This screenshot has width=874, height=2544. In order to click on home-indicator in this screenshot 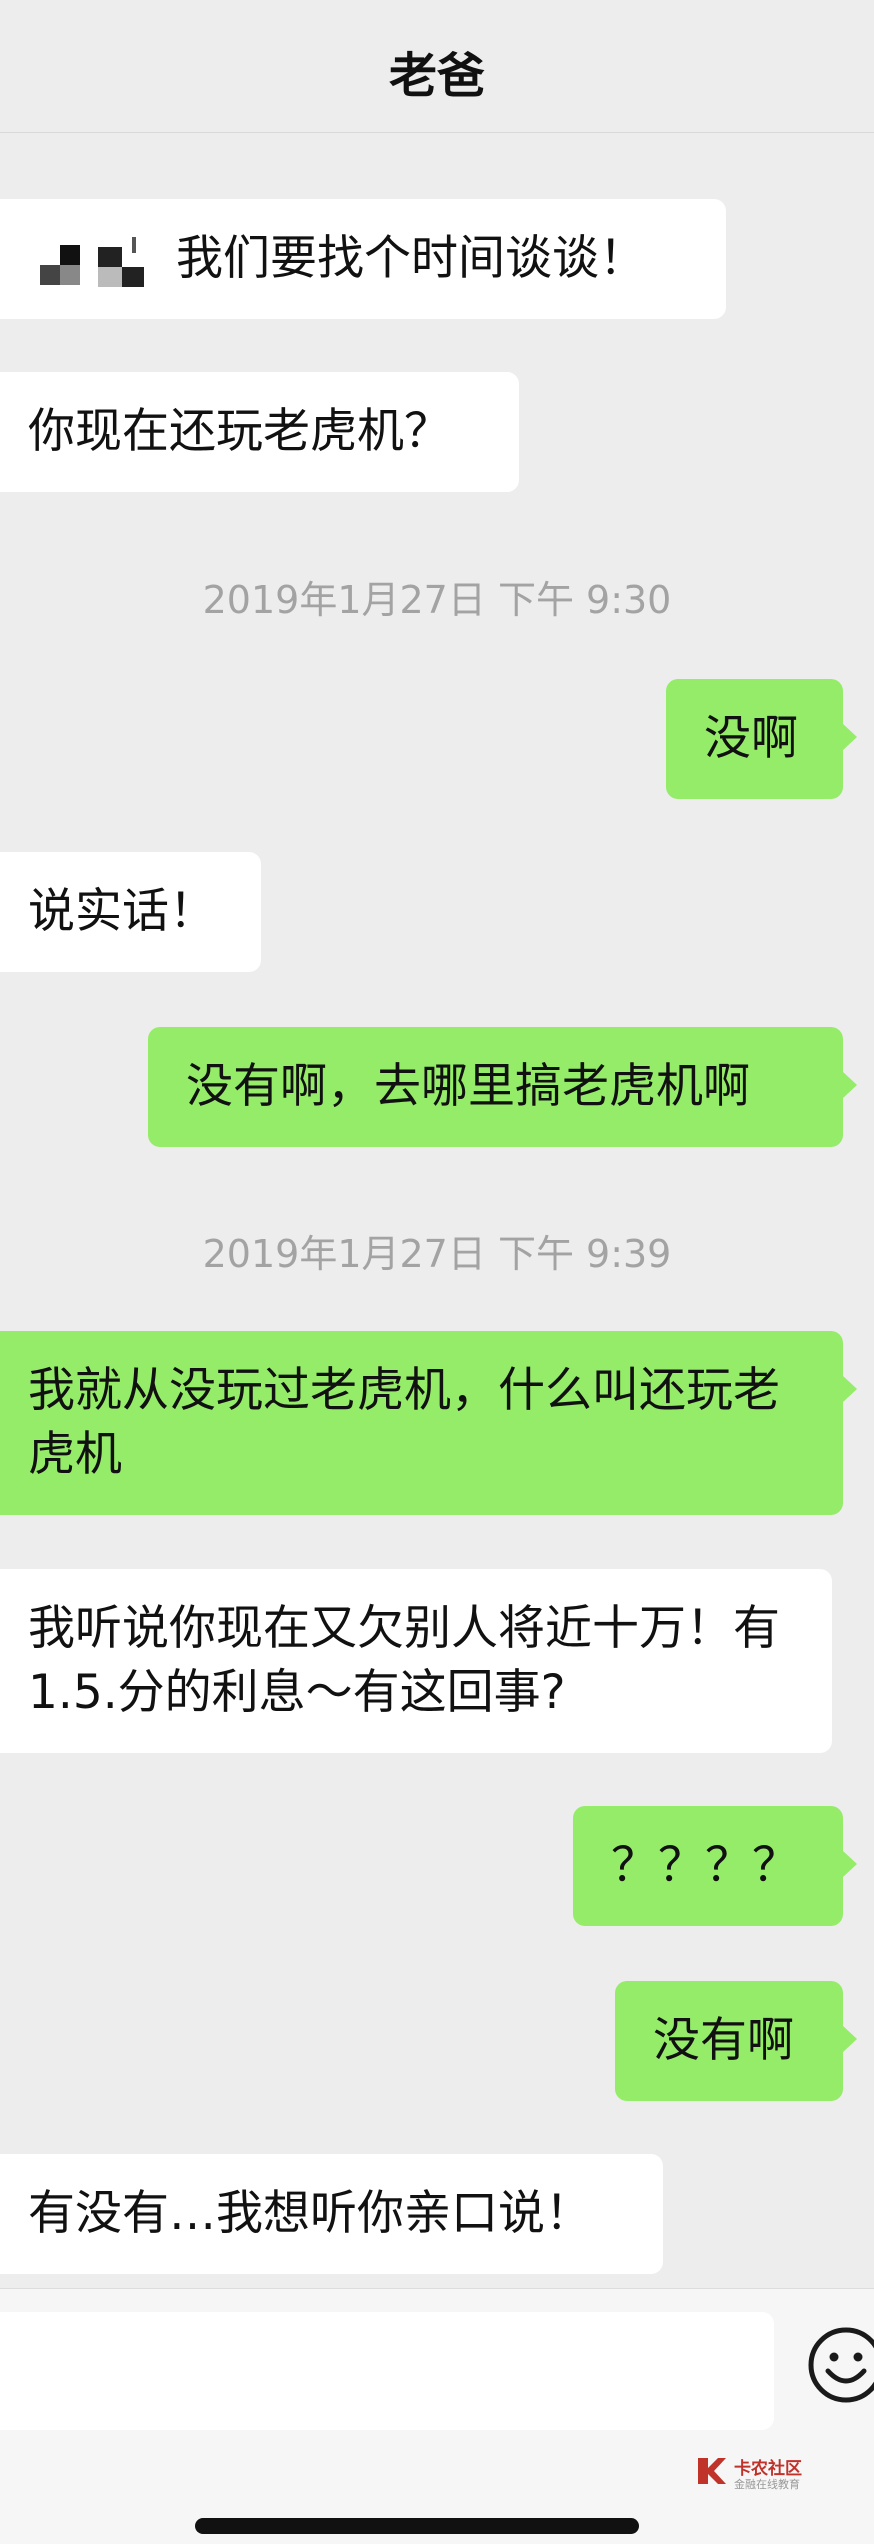, I will do `click(417, 2526)`.